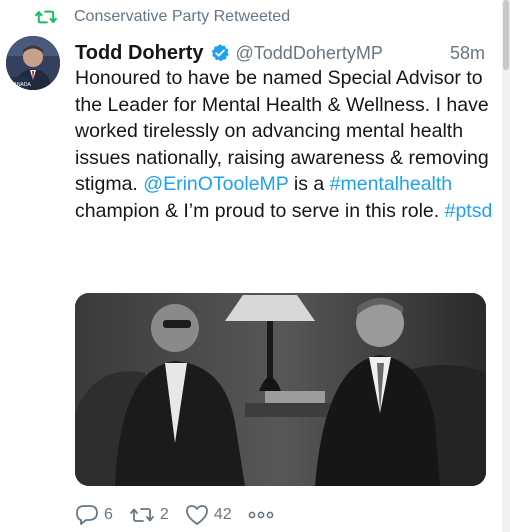  Describe the element at coordinates (108, 514) in the screenshot. I see `reply-count: 6` at that location.